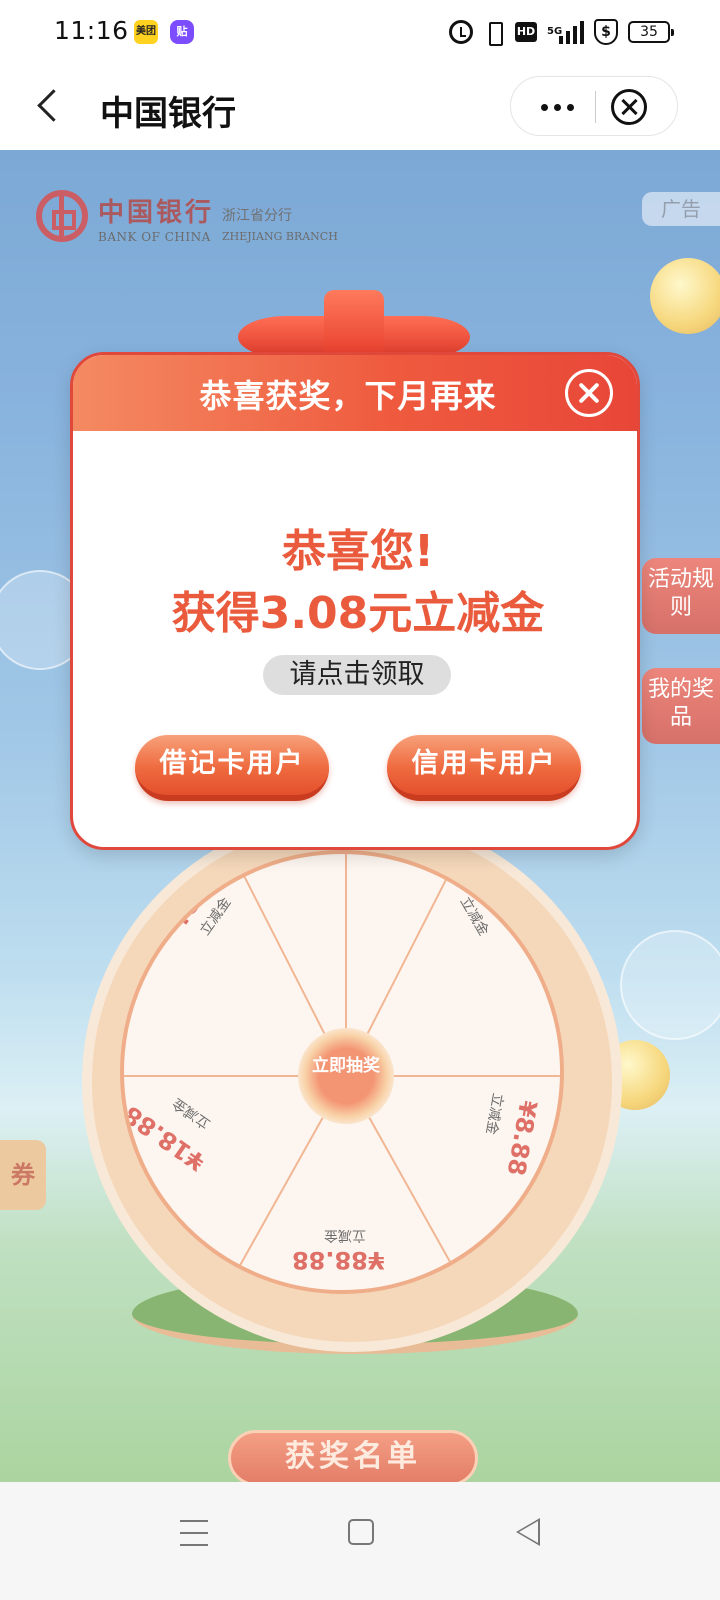  I want to click on popup-close-button, so click(589, 393).